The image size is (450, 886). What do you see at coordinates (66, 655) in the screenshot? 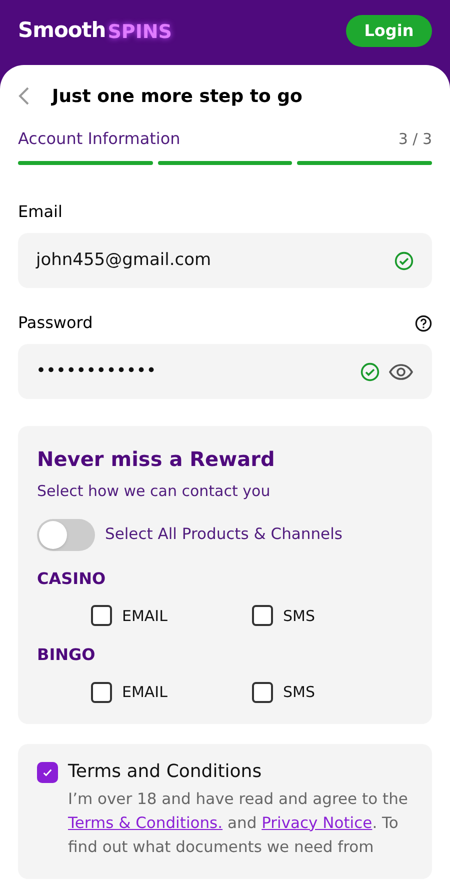
I see `group-heading: BINGO` at bounding box center [66, 655].